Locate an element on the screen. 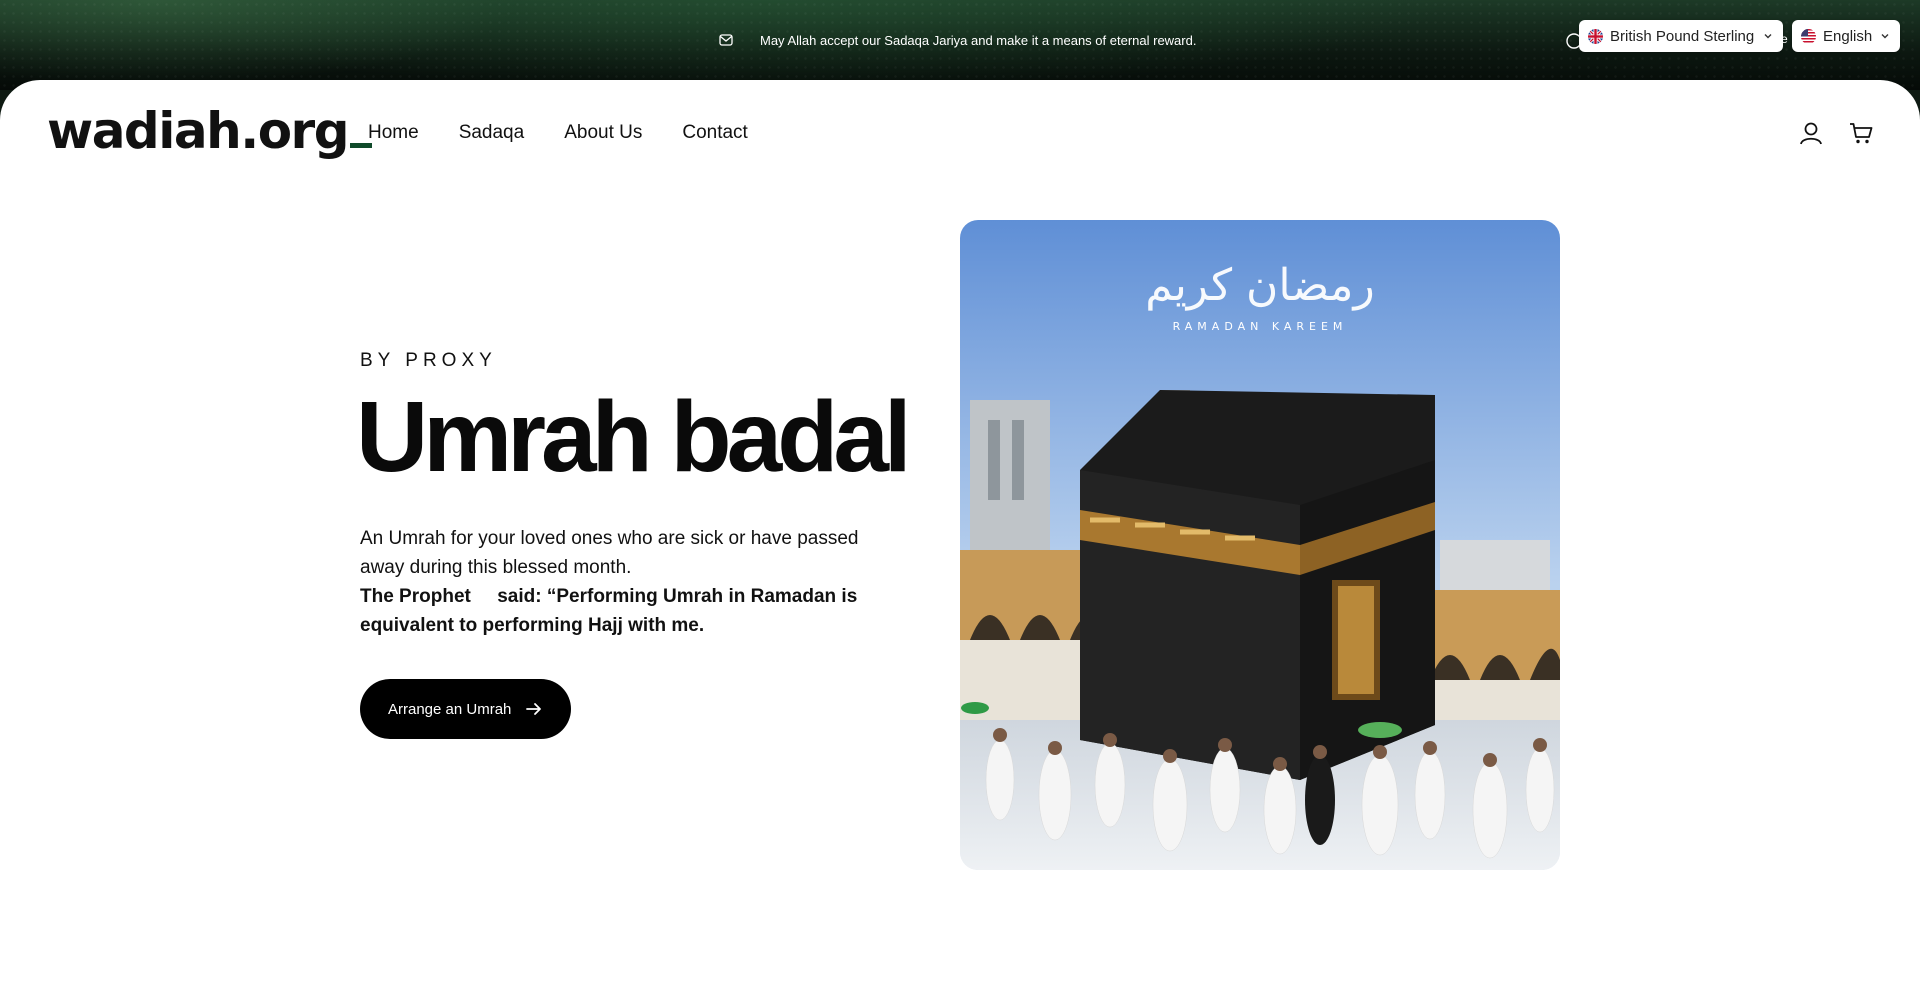 The height and width of the screenshot is (993, 1920). site-logo: wadiah.org is located at coordinates (209, 131).